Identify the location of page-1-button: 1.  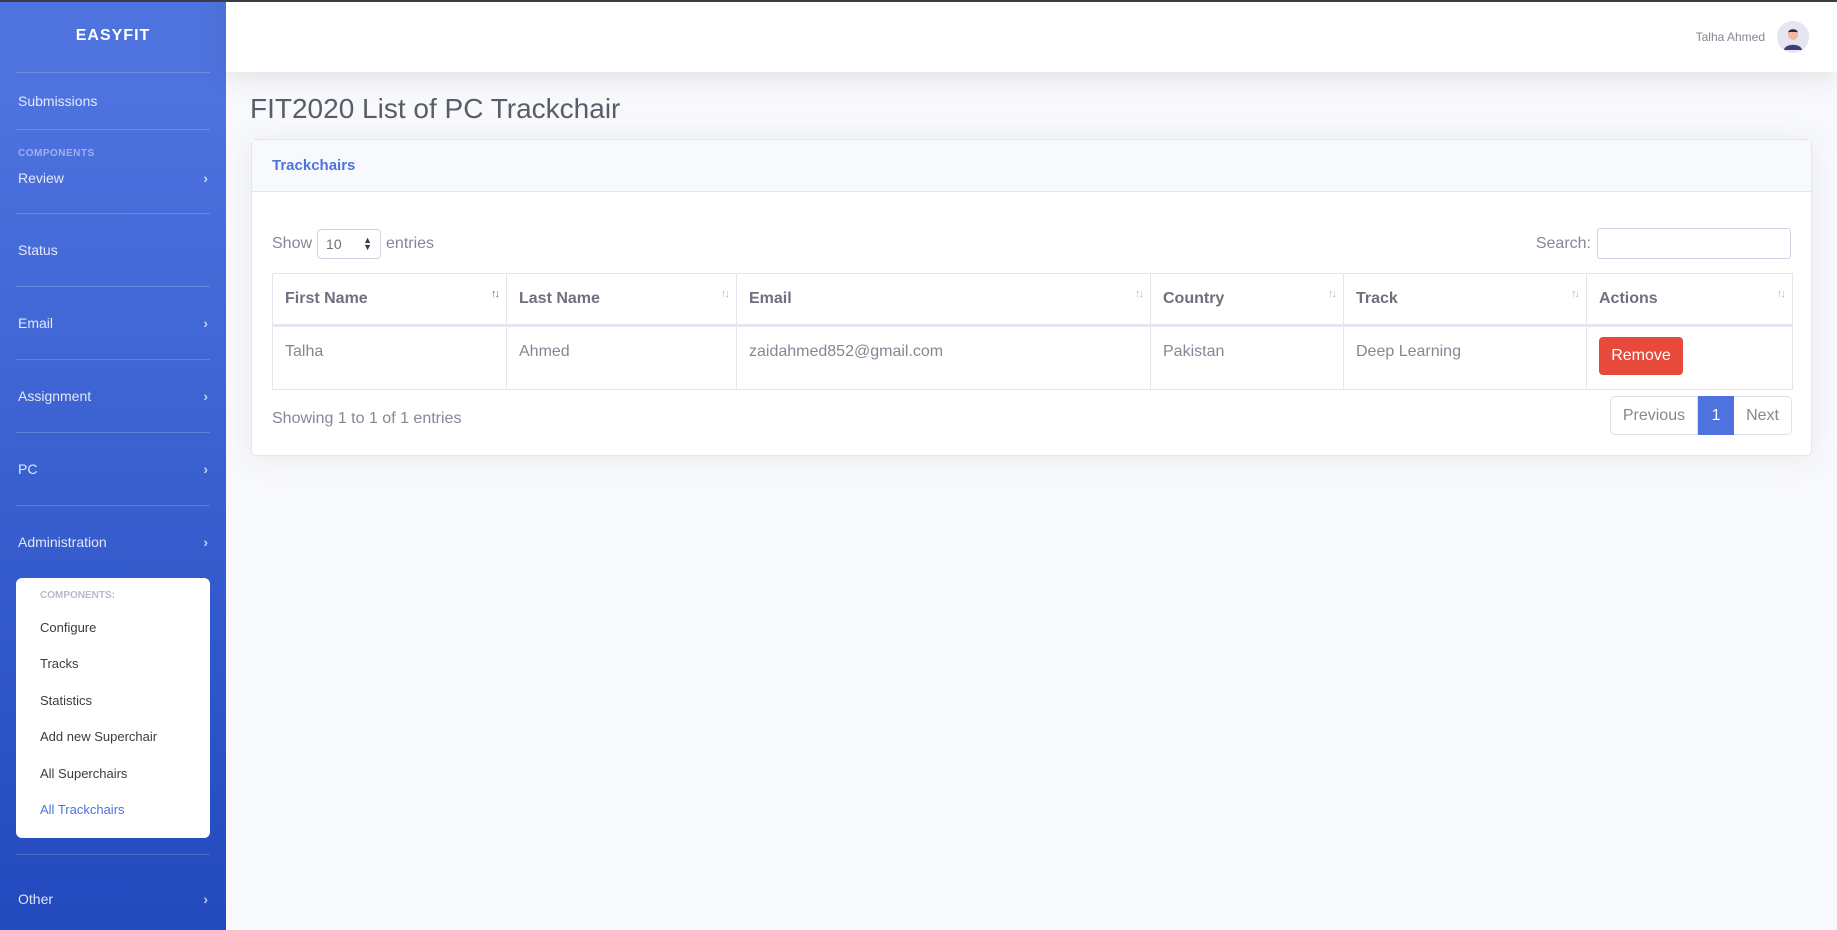
(1716, 415).